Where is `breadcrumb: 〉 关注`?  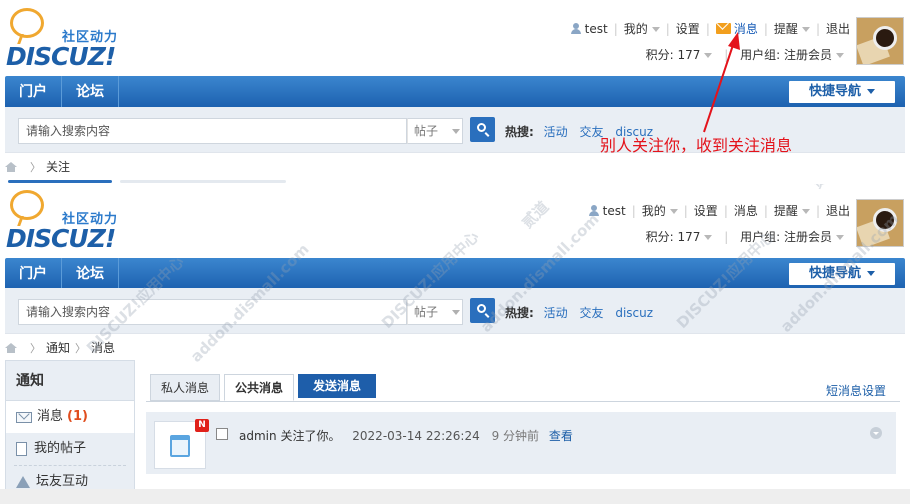
breadcrumb: 〉 关注 is located at coordinates (37, 166).